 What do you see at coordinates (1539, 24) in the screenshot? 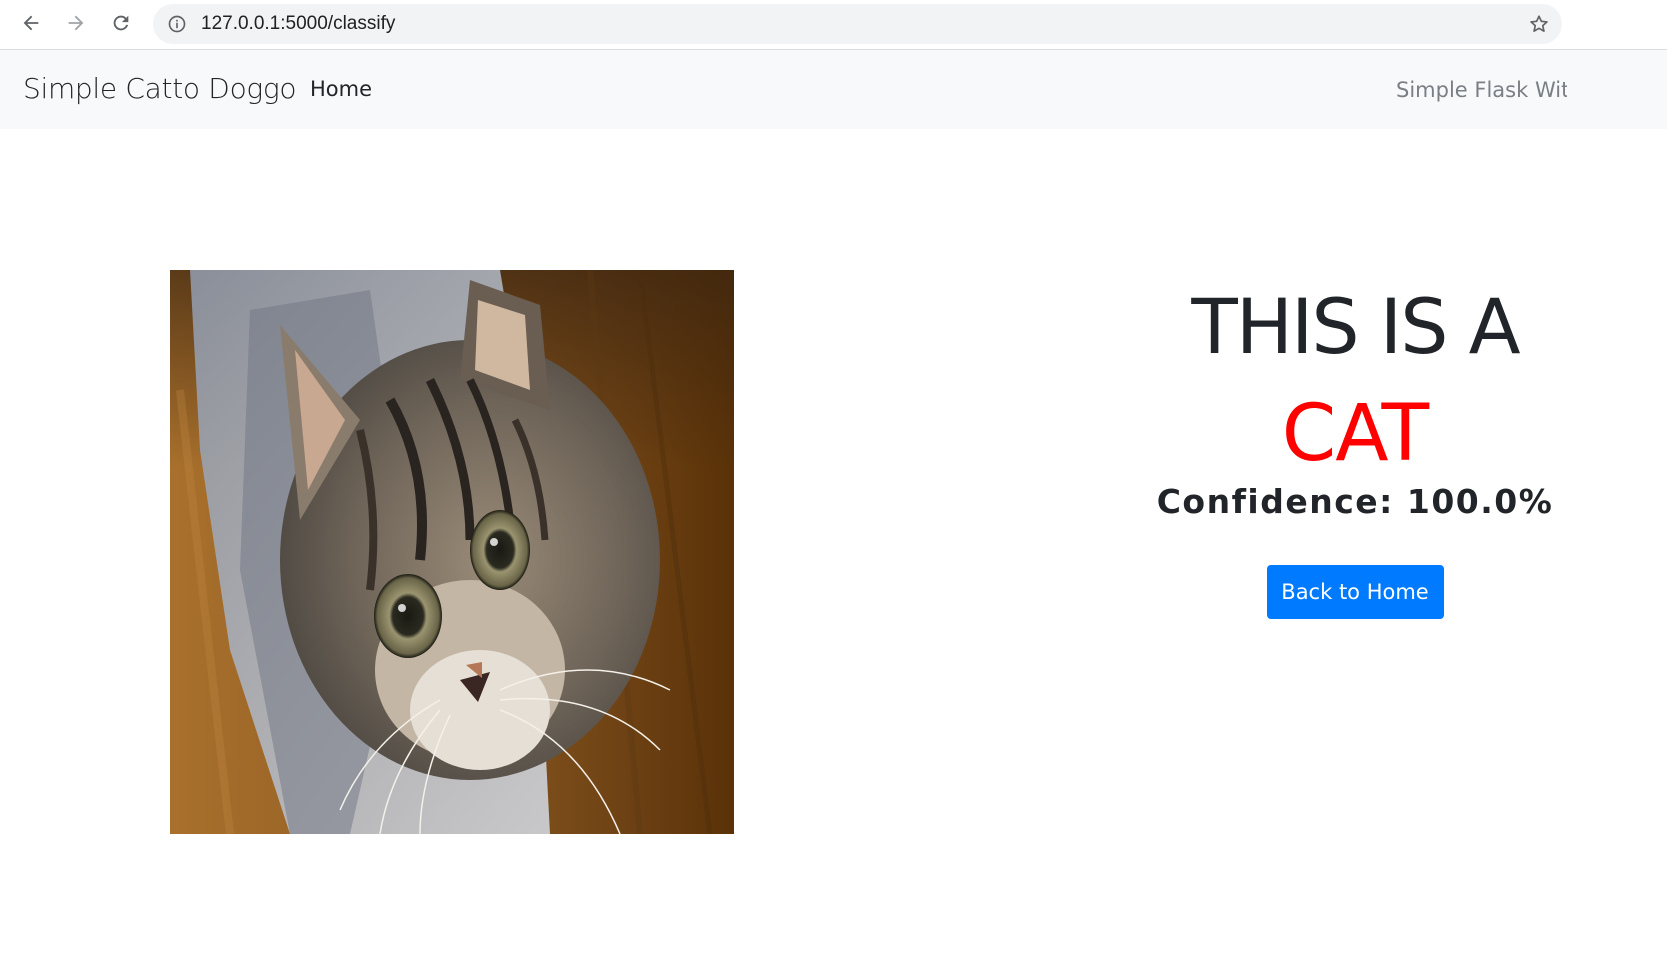
I see `bookmark-star-icon` at bounding box center [1539, 24].